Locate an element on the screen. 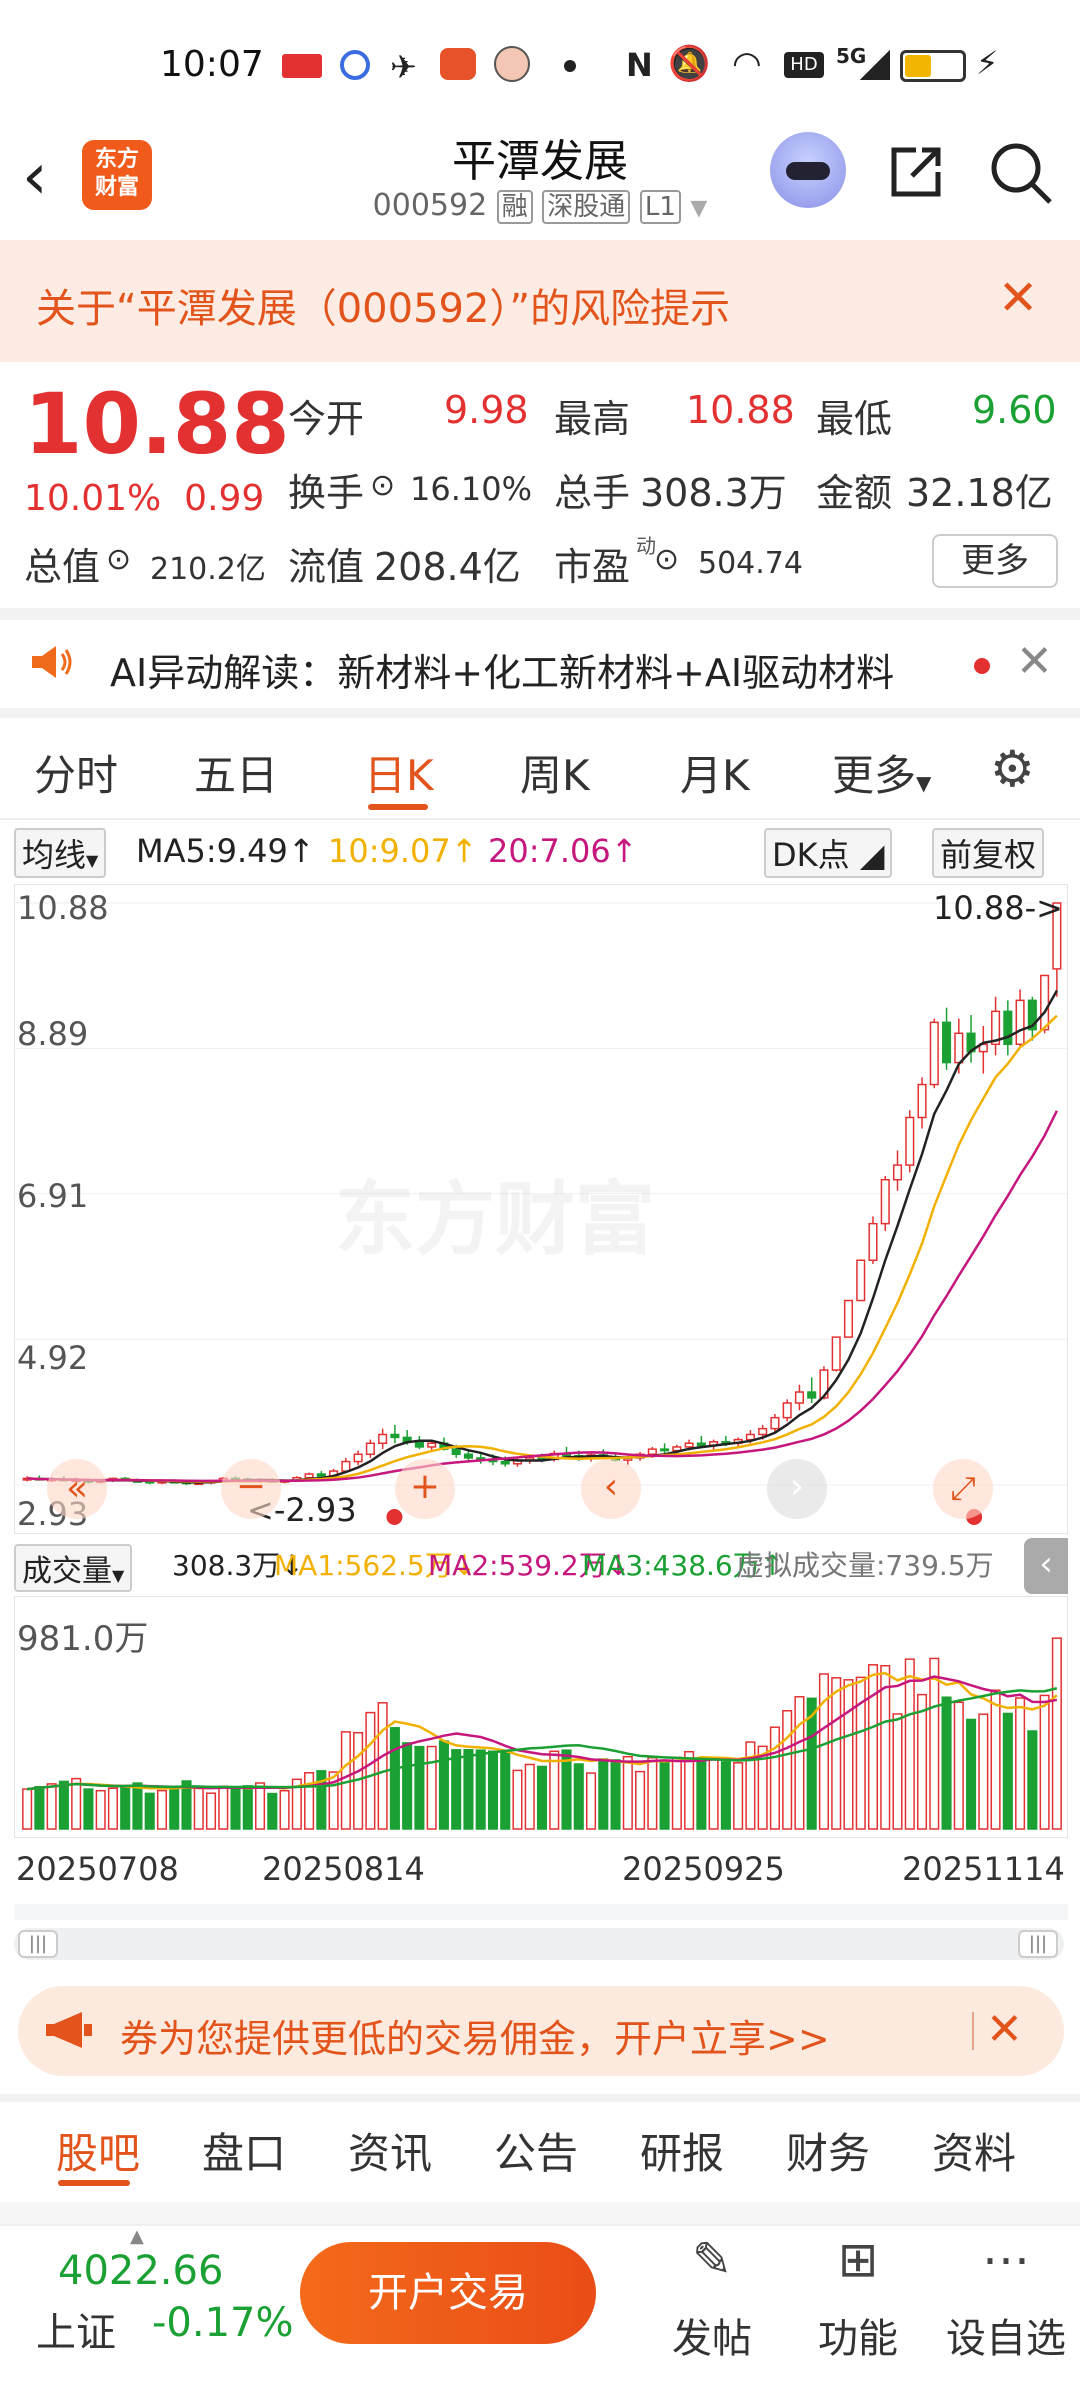 The height and width of the screenshot is (2400, 1080). dot-icon is located at coordinates (570, 66).